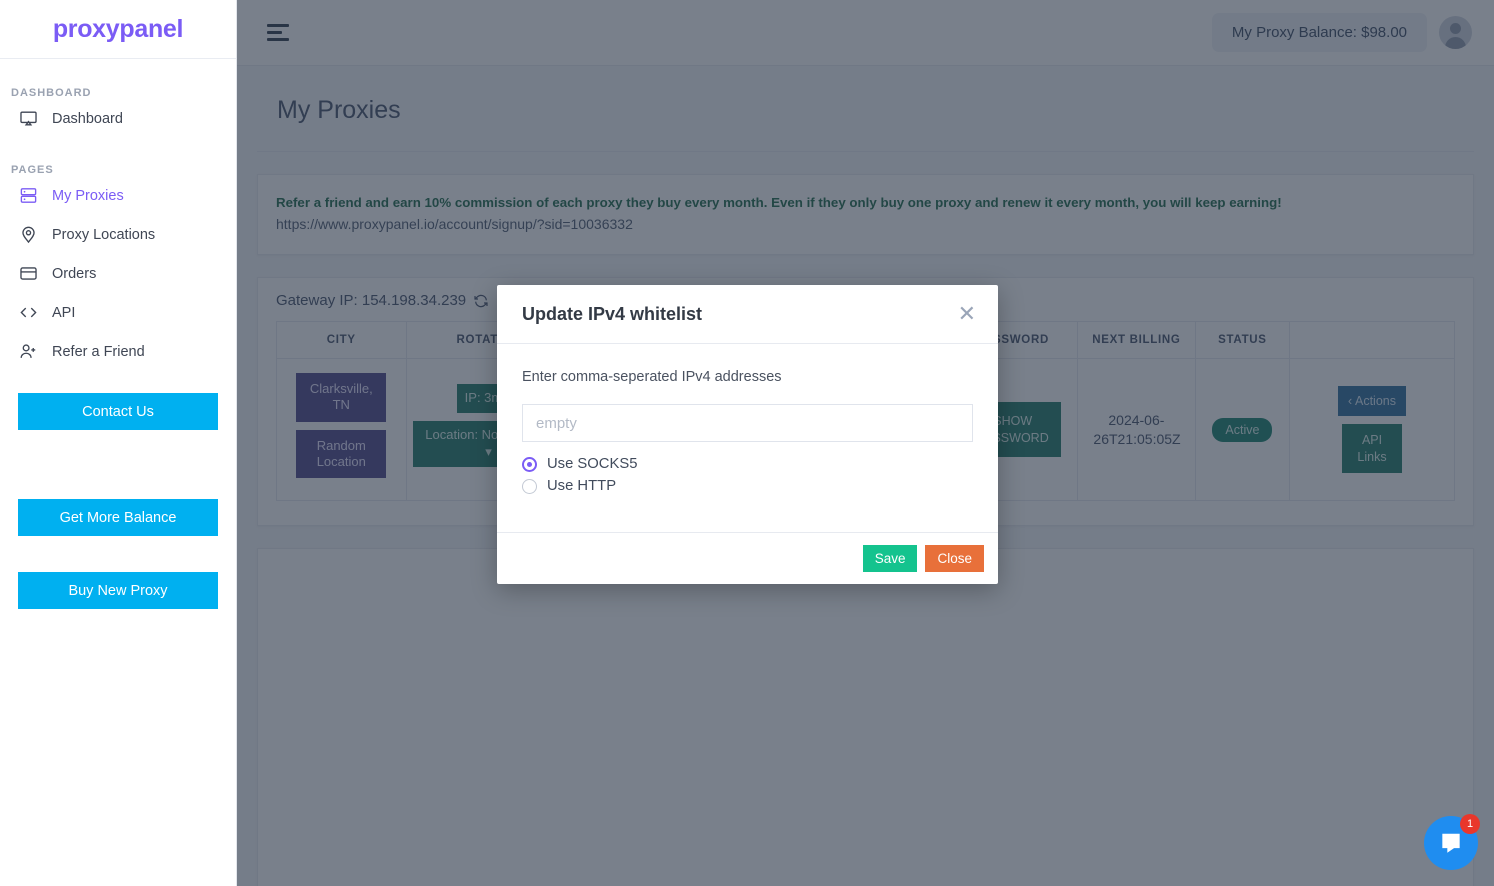 The height and width of the screenshot is (886, 1494). I want to click on brand-header: proxypanel, so click(118, 29).